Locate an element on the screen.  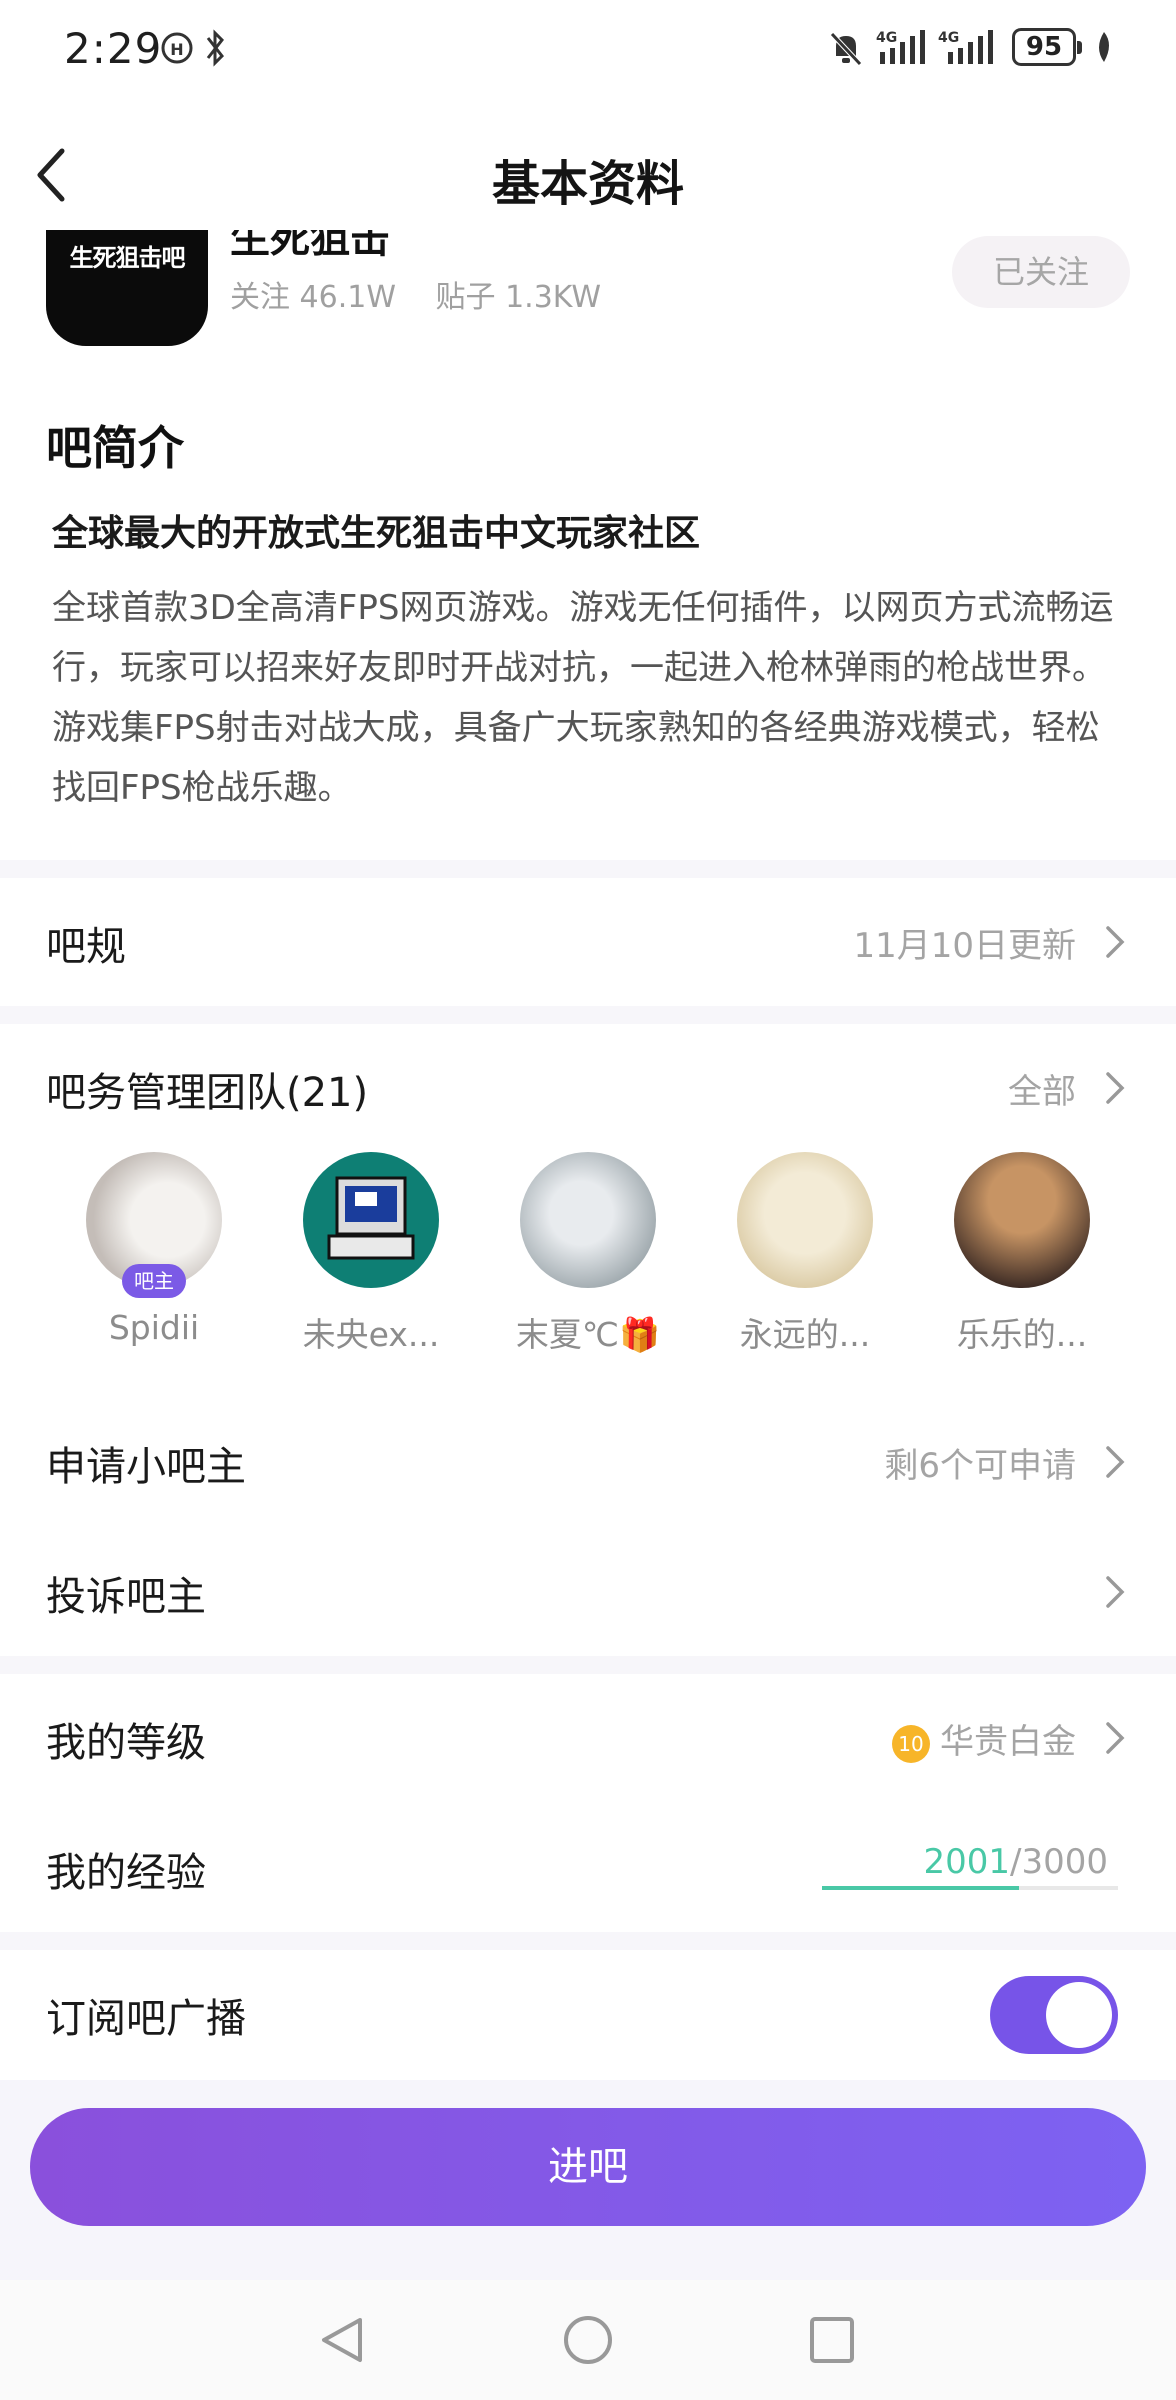
system-nav-bar is located at coordinates (588, 2340).